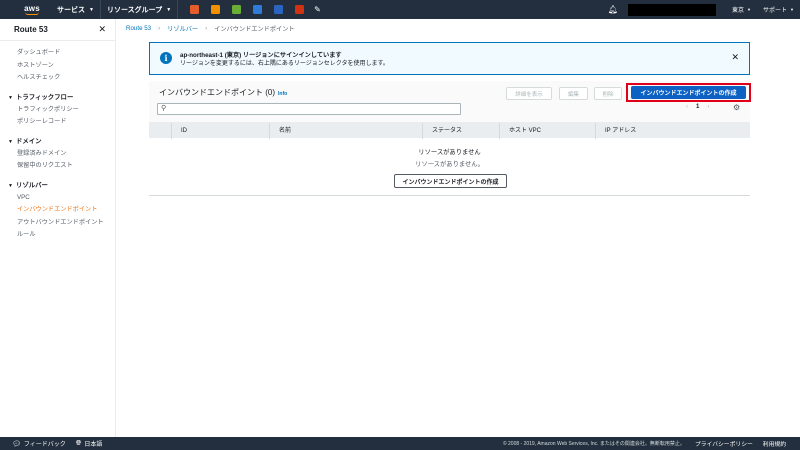 Image resolution: width=800 pixels, height=450 pixels. I want to click on info-link: Info, so click(282, 94).